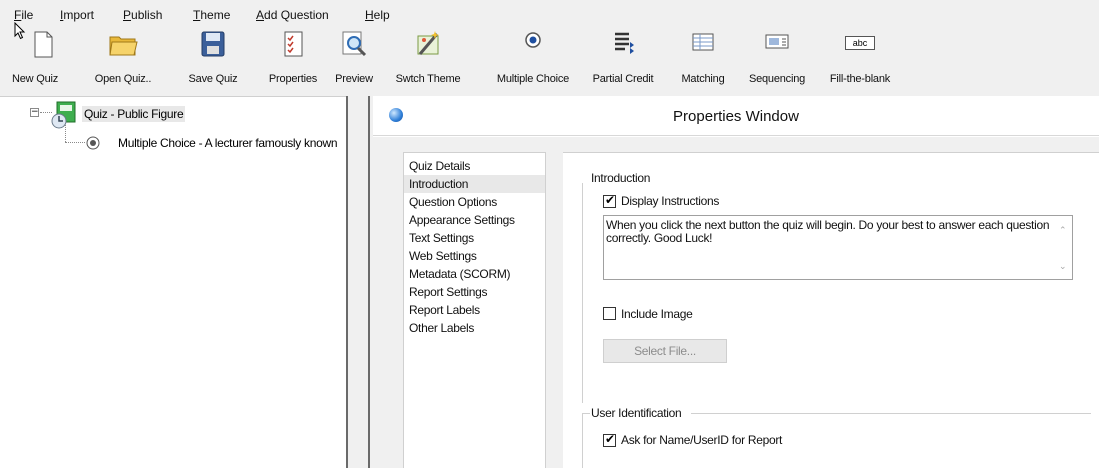 The width and height of the screenshot is (1099, 468). Describe the element at coordinates (703, 42) in the screenshot. I see `table-icon` at that location.